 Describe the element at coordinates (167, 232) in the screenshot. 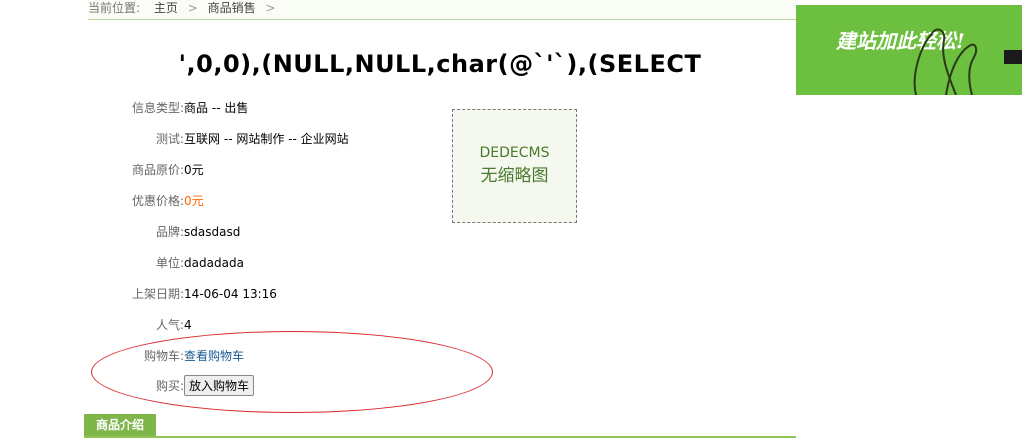

I see `detail-key: 品牌` at that location.